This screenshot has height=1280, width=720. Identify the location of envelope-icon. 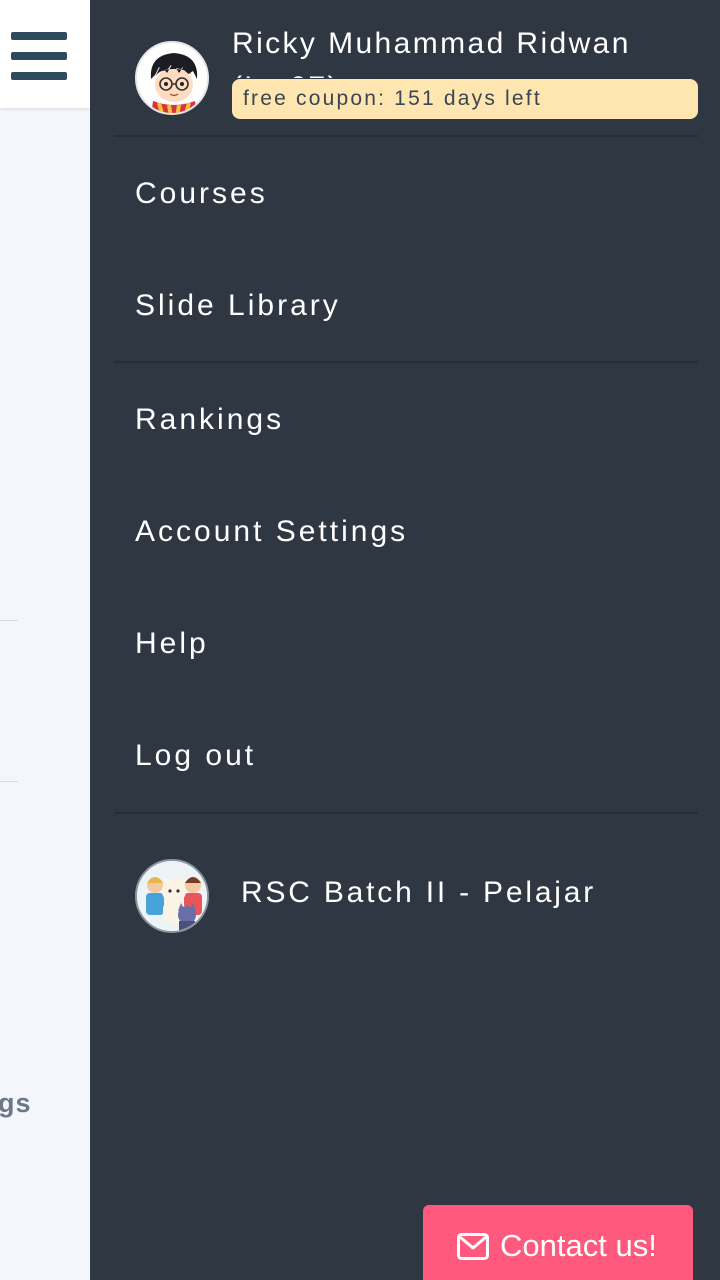
(473, 1246).